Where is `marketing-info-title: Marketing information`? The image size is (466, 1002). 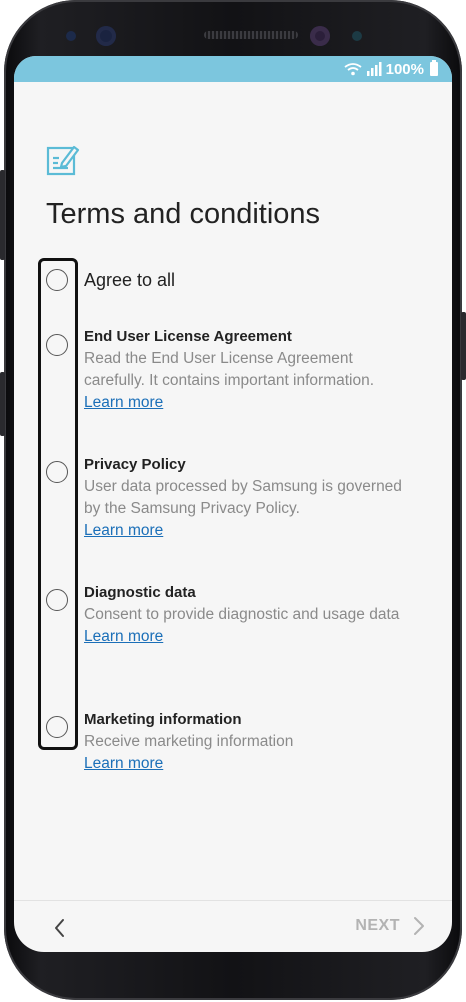 marketing-info-title: Marketing information is located at coordinates (163, 719).